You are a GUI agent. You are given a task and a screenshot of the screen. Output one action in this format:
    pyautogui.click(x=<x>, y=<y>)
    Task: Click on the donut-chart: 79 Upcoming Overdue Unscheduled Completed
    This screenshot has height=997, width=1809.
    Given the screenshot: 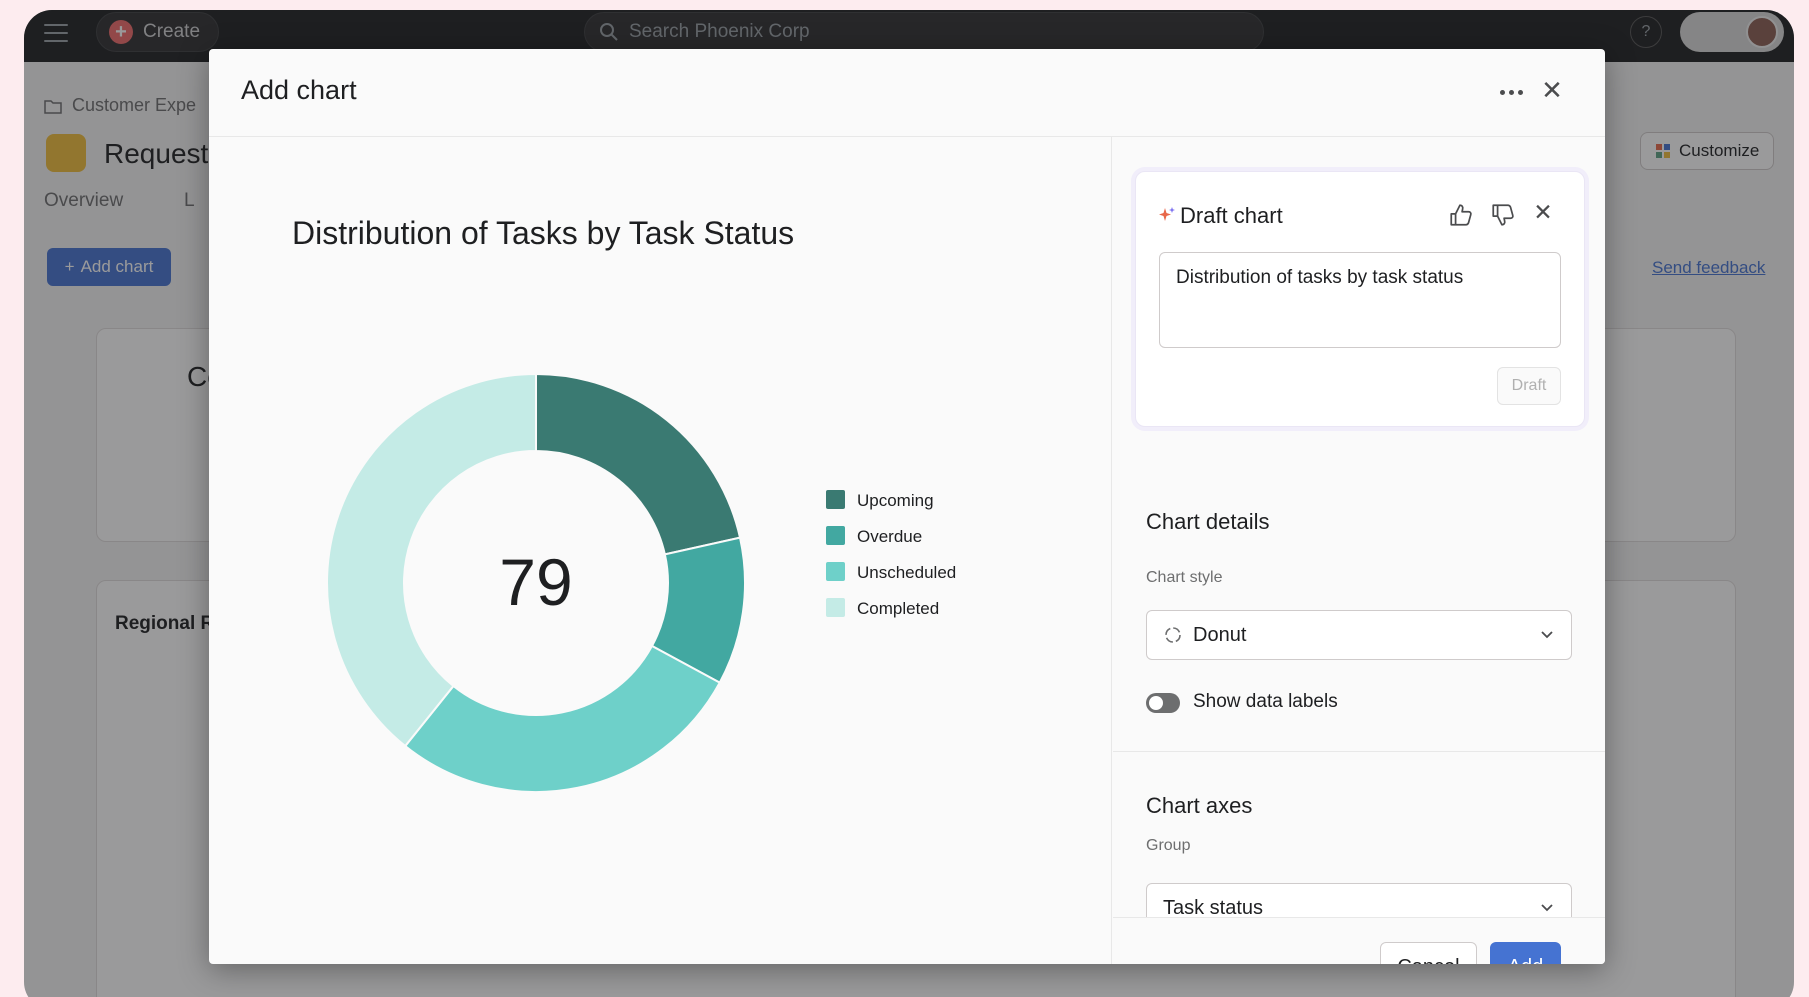 What is the action you would take?
    pyautogui.click(x=641, y=582)
    